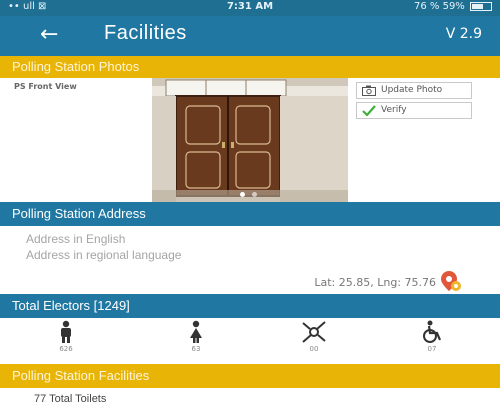 Image resolution: width=500 pixels, height=405 pixels. I want to click on photos-section-header: Polling Station Photos, so click(250, 67).